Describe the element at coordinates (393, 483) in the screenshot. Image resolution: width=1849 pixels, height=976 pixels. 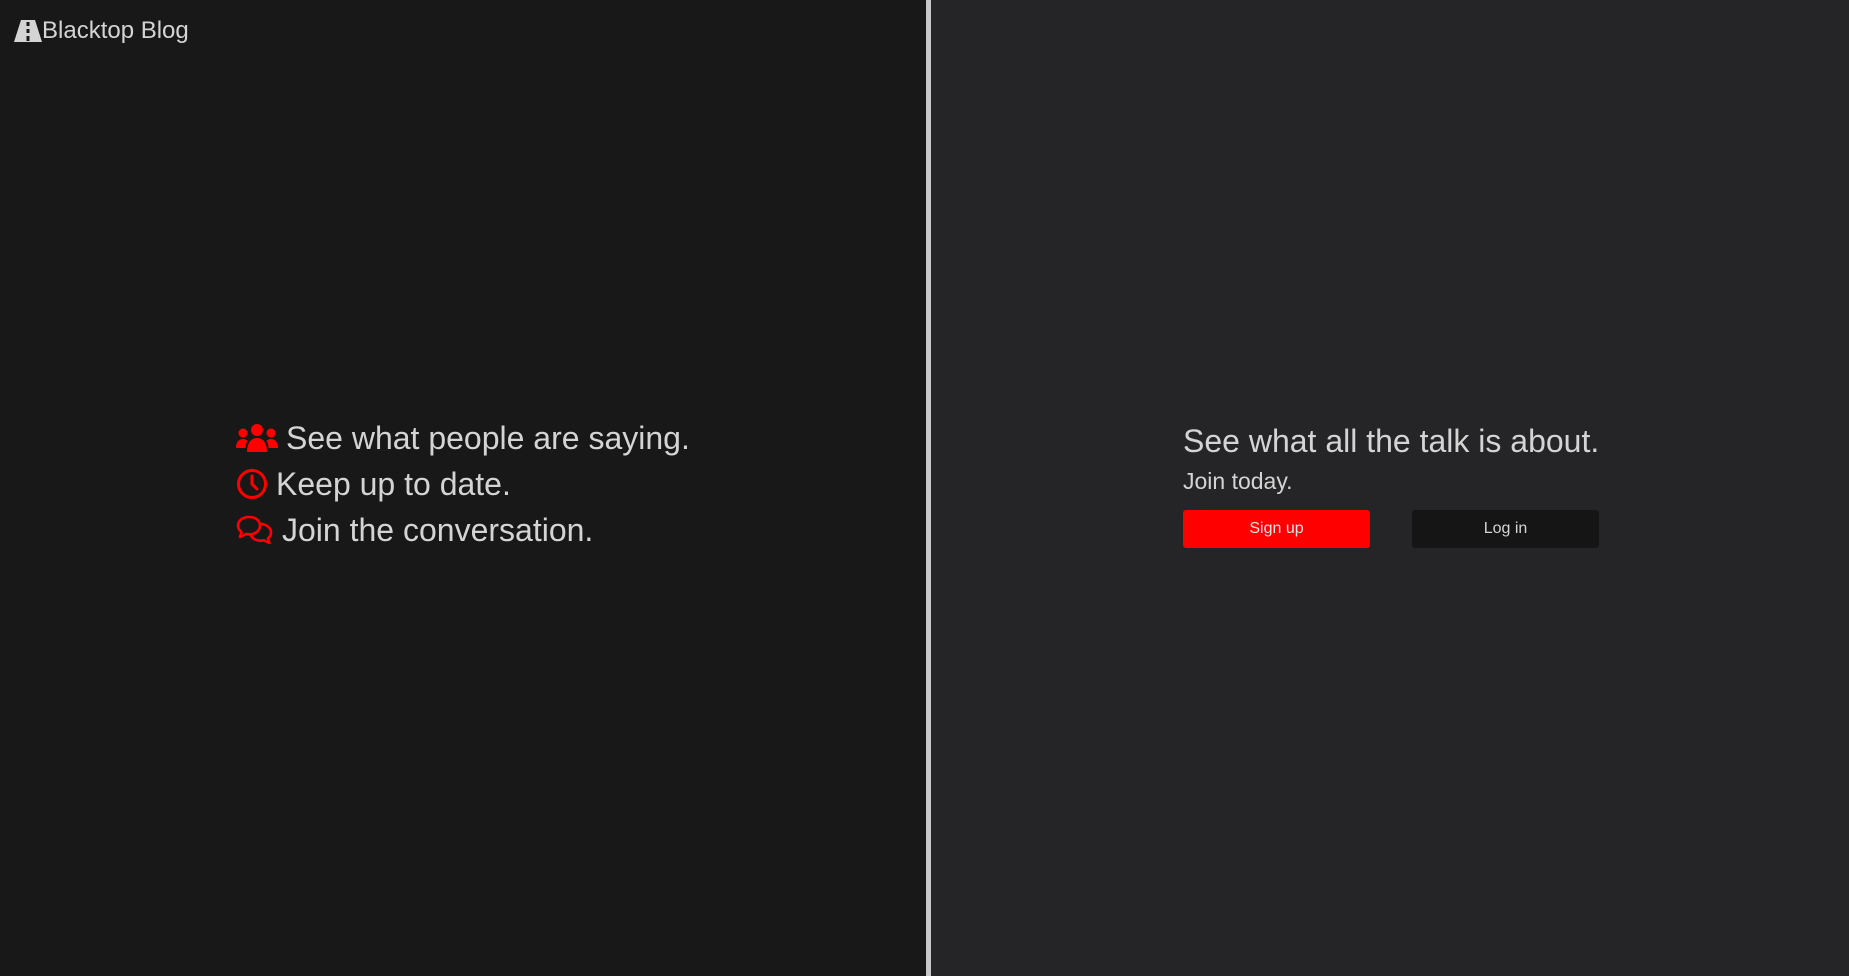
I see `feature-text: Keep up to date.` at that location.